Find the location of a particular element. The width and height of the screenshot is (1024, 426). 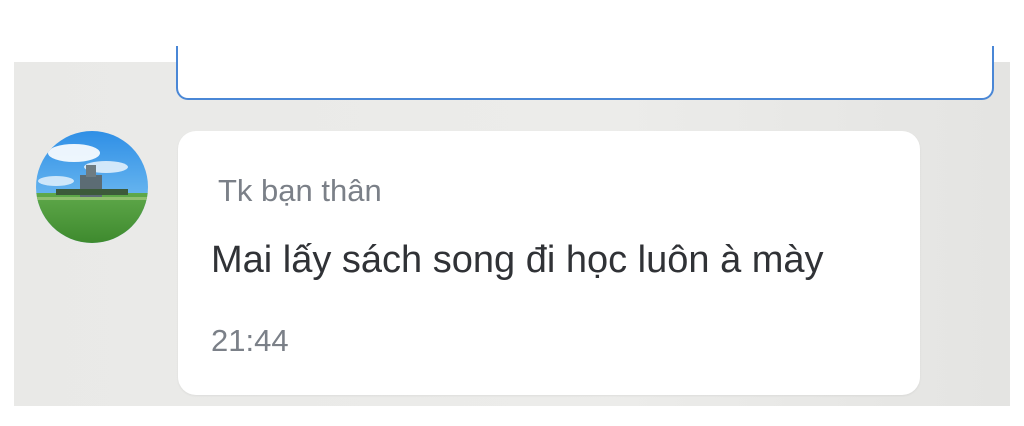

profile-photo-landscape-icon is located at coordinates (92, 187).